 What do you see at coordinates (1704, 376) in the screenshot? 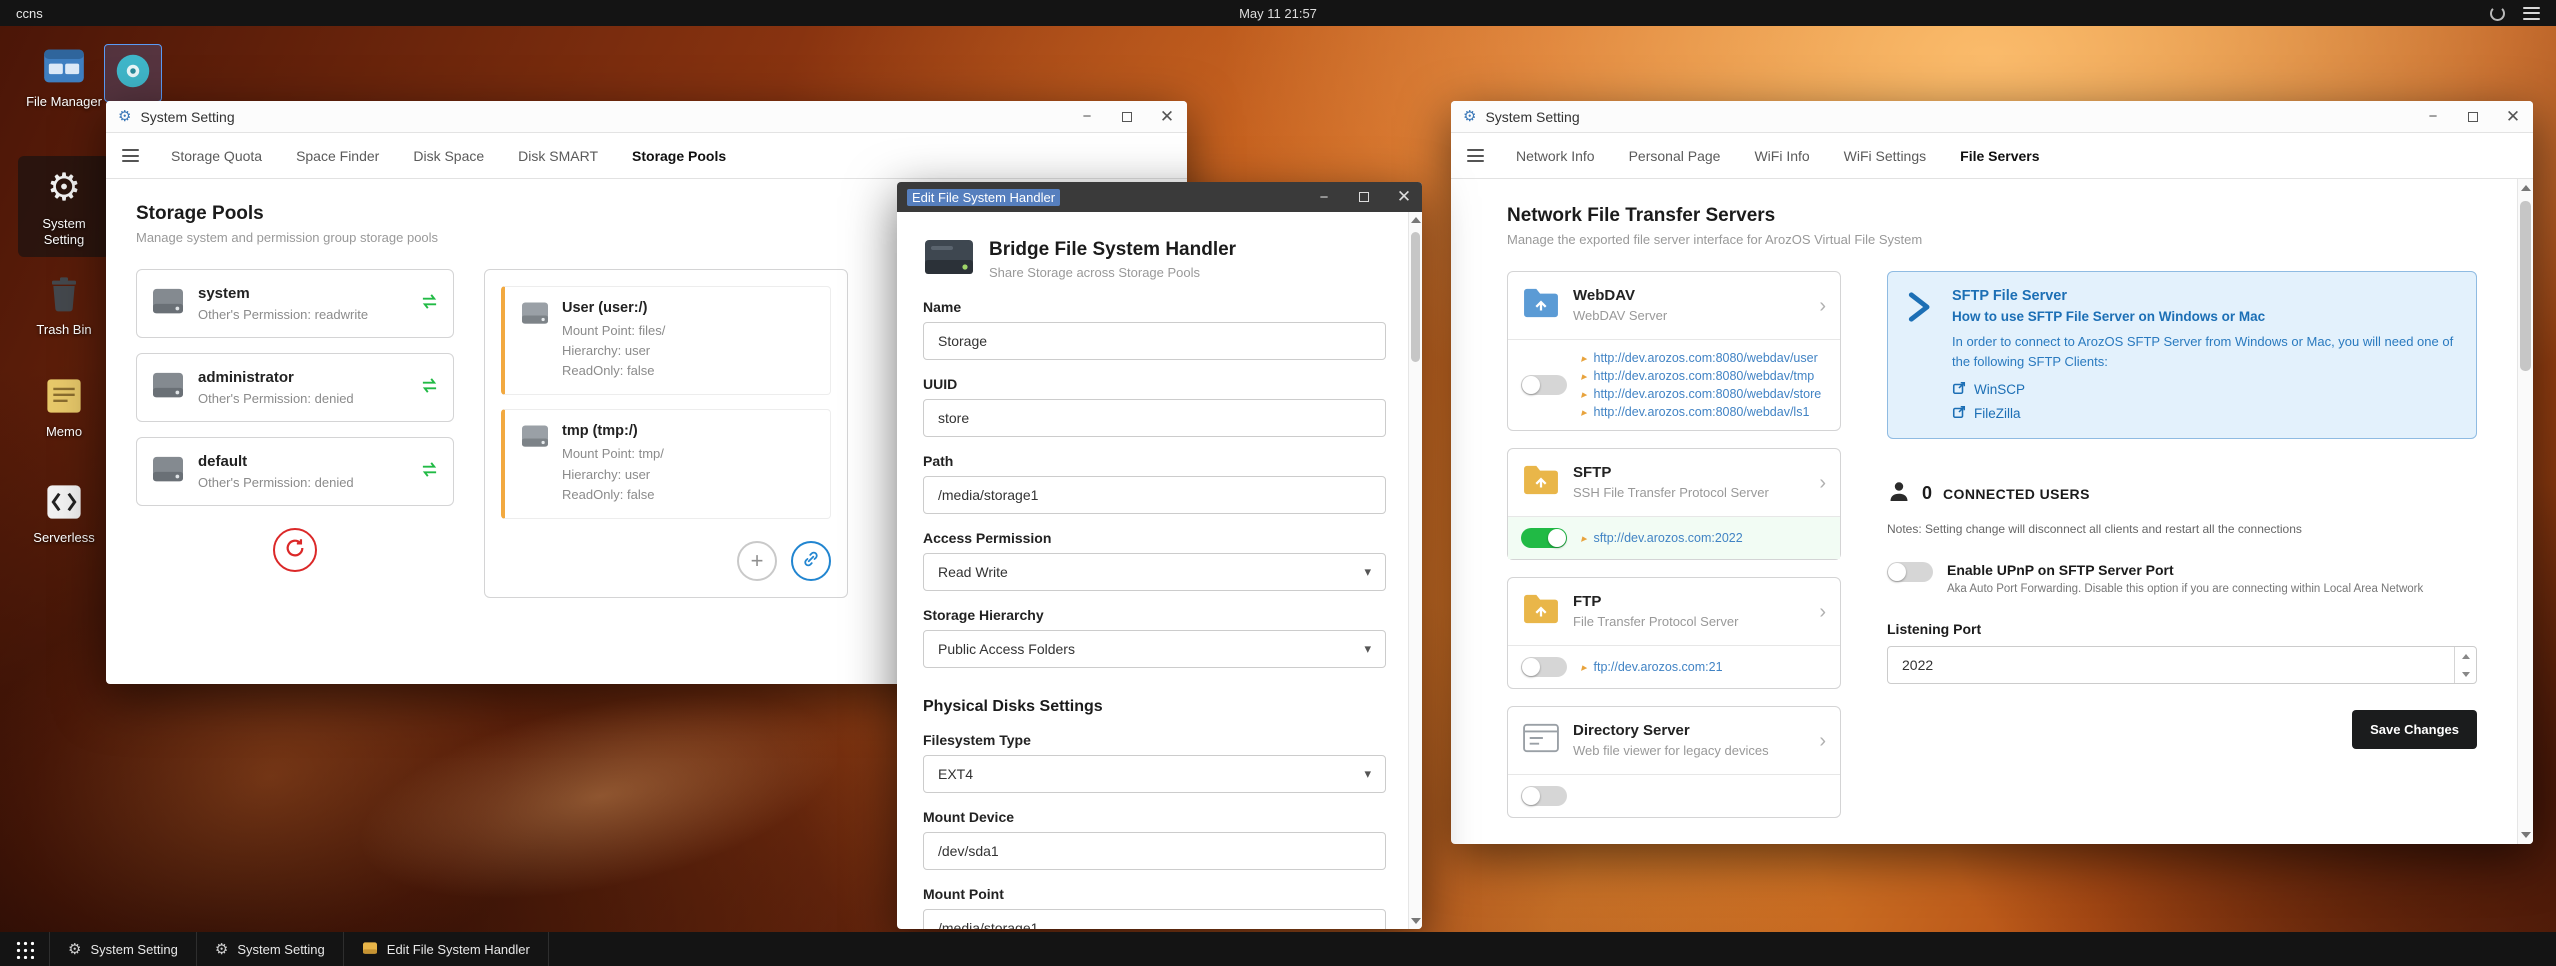
I see `webdav-url: http://dev.arozos.com:8080/webdav/tmp` at bounding box center [1704, 376].